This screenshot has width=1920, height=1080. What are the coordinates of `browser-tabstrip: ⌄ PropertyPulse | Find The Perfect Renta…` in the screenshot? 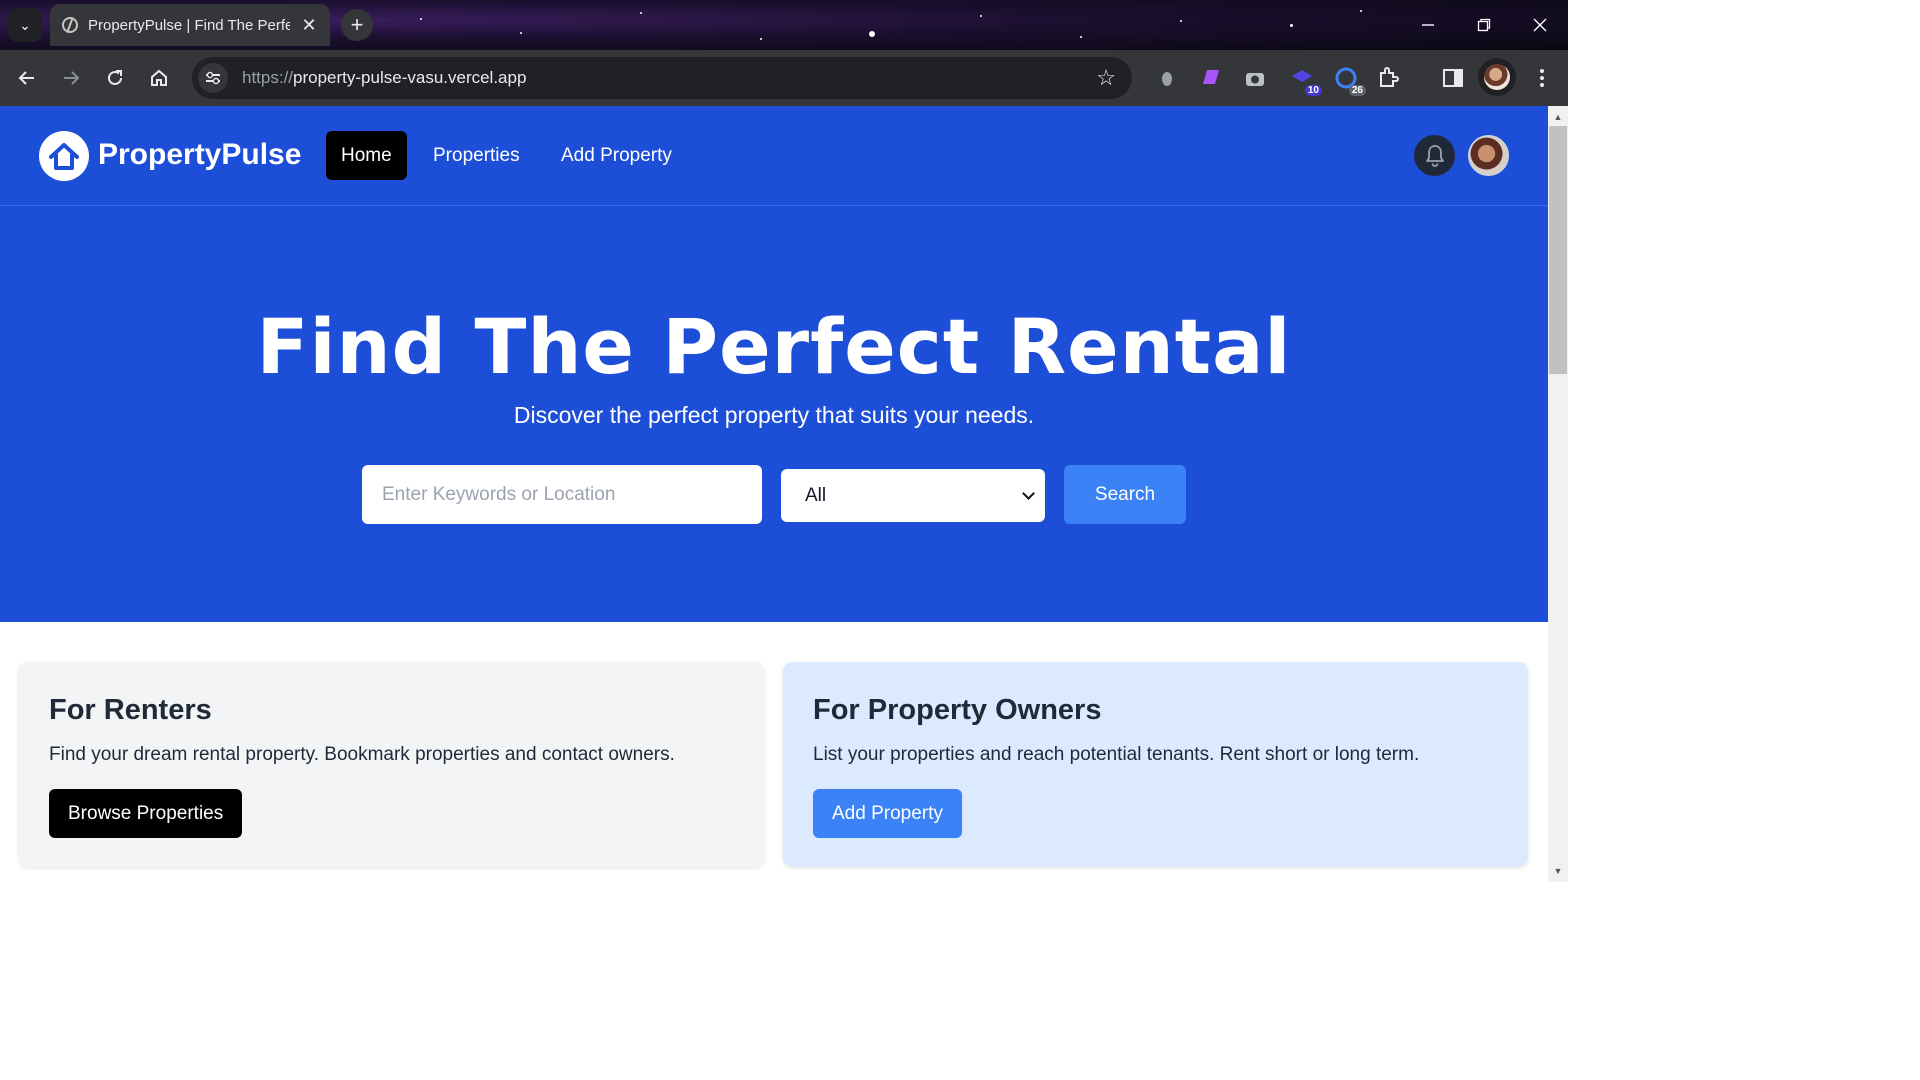 It's located at (784, 25).